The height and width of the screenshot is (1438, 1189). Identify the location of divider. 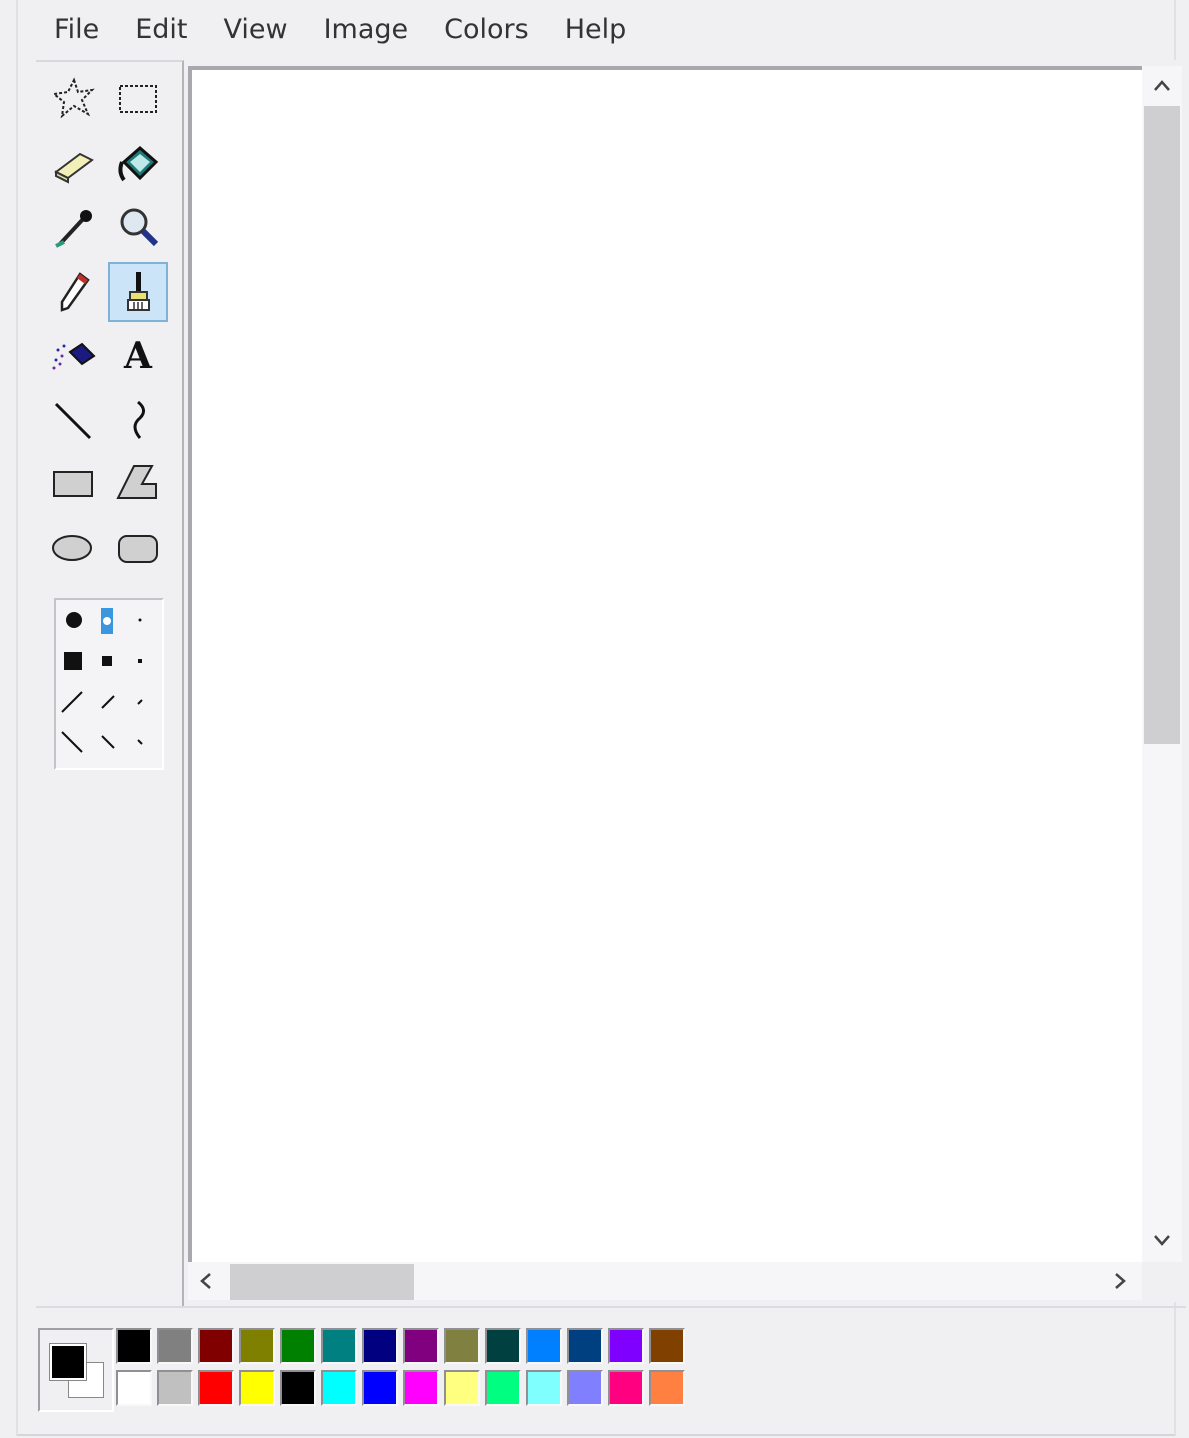
(611, 1307).